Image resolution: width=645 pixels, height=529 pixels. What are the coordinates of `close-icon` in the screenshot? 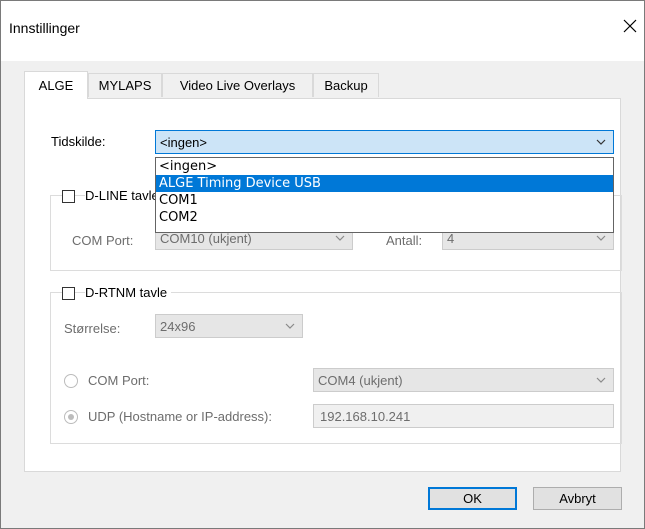 It's located at (630, 26).